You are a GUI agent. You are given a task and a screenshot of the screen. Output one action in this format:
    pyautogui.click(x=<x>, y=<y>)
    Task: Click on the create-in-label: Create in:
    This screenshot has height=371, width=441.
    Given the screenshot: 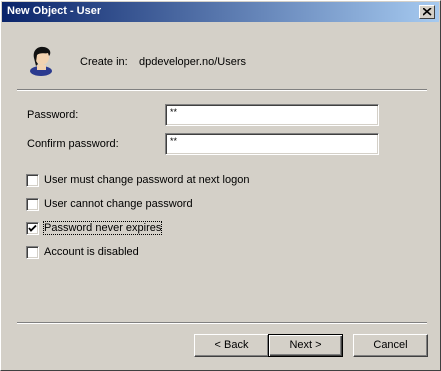 What is the action you would take?
    pyautogui.click(x=104, y=62)
    